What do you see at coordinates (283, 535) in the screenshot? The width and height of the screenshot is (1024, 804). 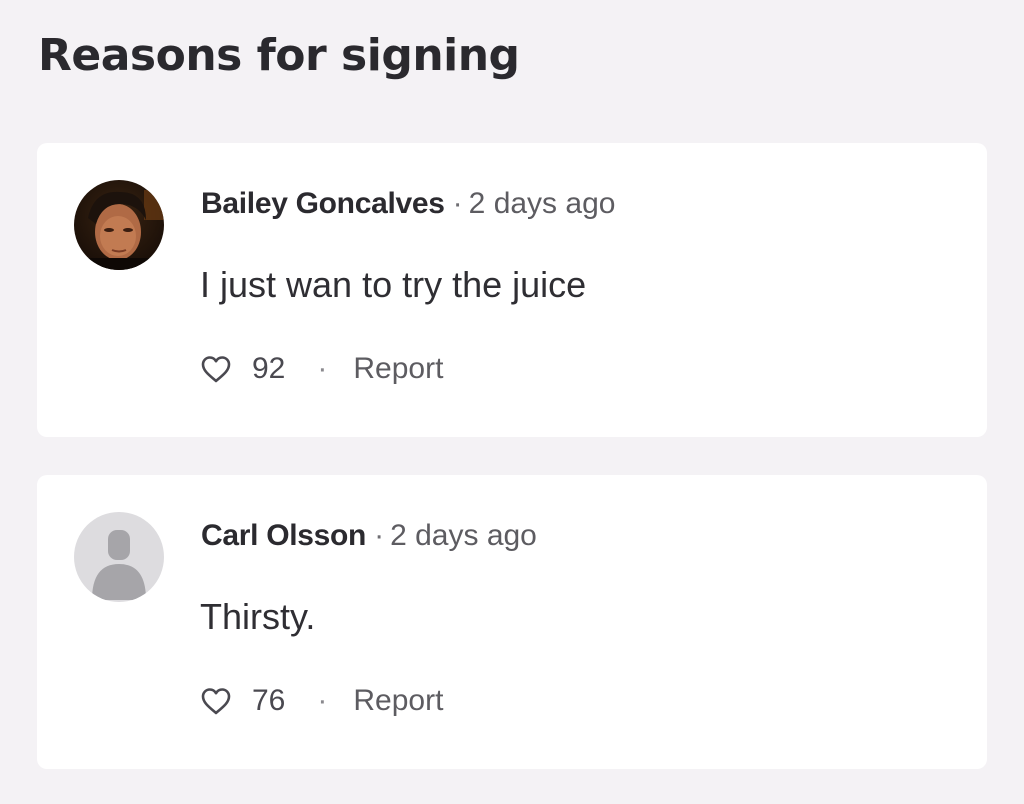 I see `author-name: Carl Olsson` at bounding box center [283, 535].